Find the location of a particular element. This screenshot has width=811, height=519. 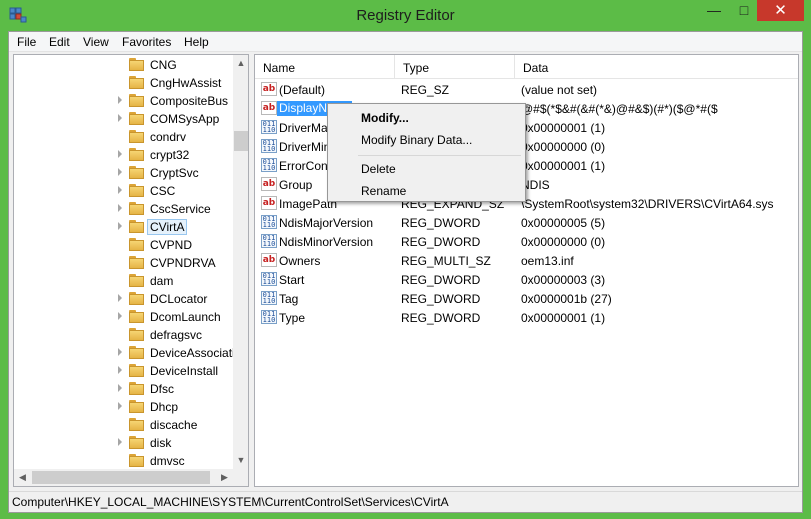

tree-item: DeviceInstall is located at coordinates (121, 371).